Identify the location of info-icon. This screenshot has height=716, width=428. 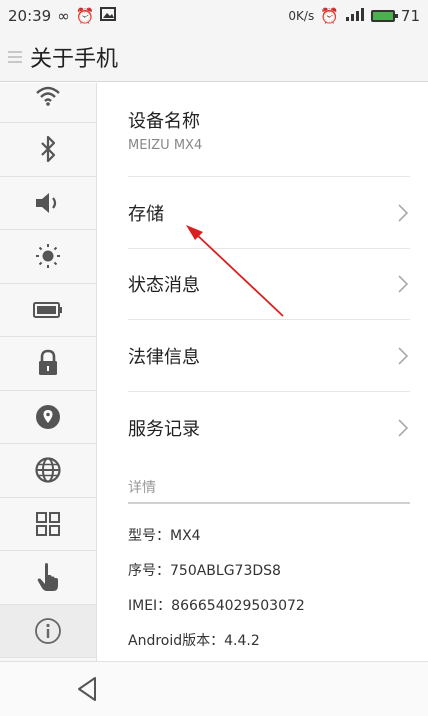
(48, 630).